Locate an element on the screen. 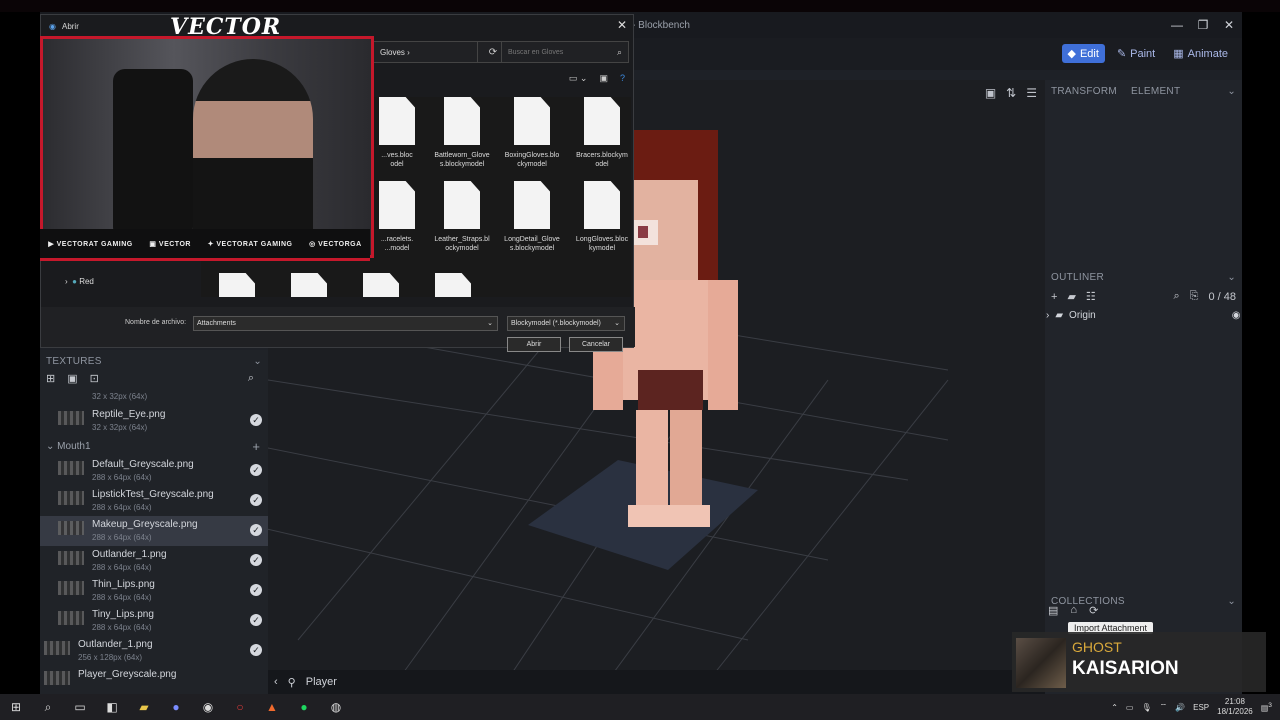  list-item: Makeup_Greyscale.png 288 x 64px (64x) ✓ is located at coordinates (154, 531).